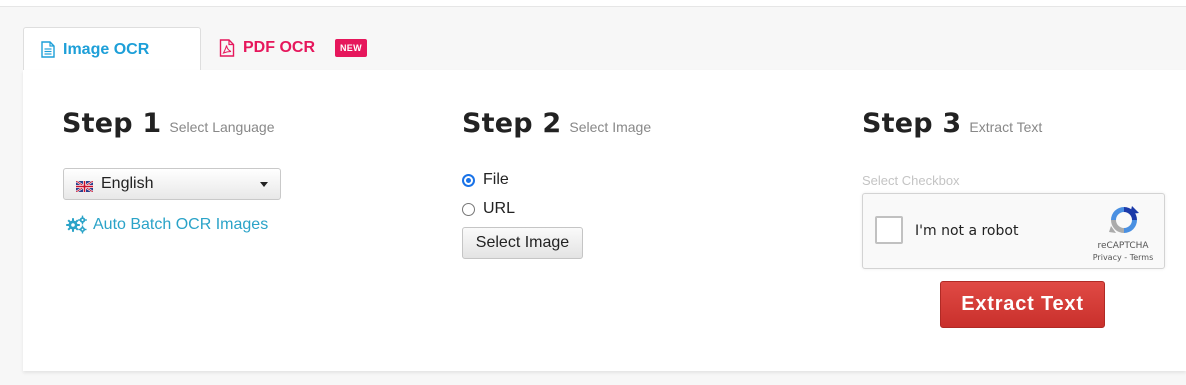 This screenshot has height=385, width=1186. I want to click on select-image-button: Select Image, so click(522, 243).